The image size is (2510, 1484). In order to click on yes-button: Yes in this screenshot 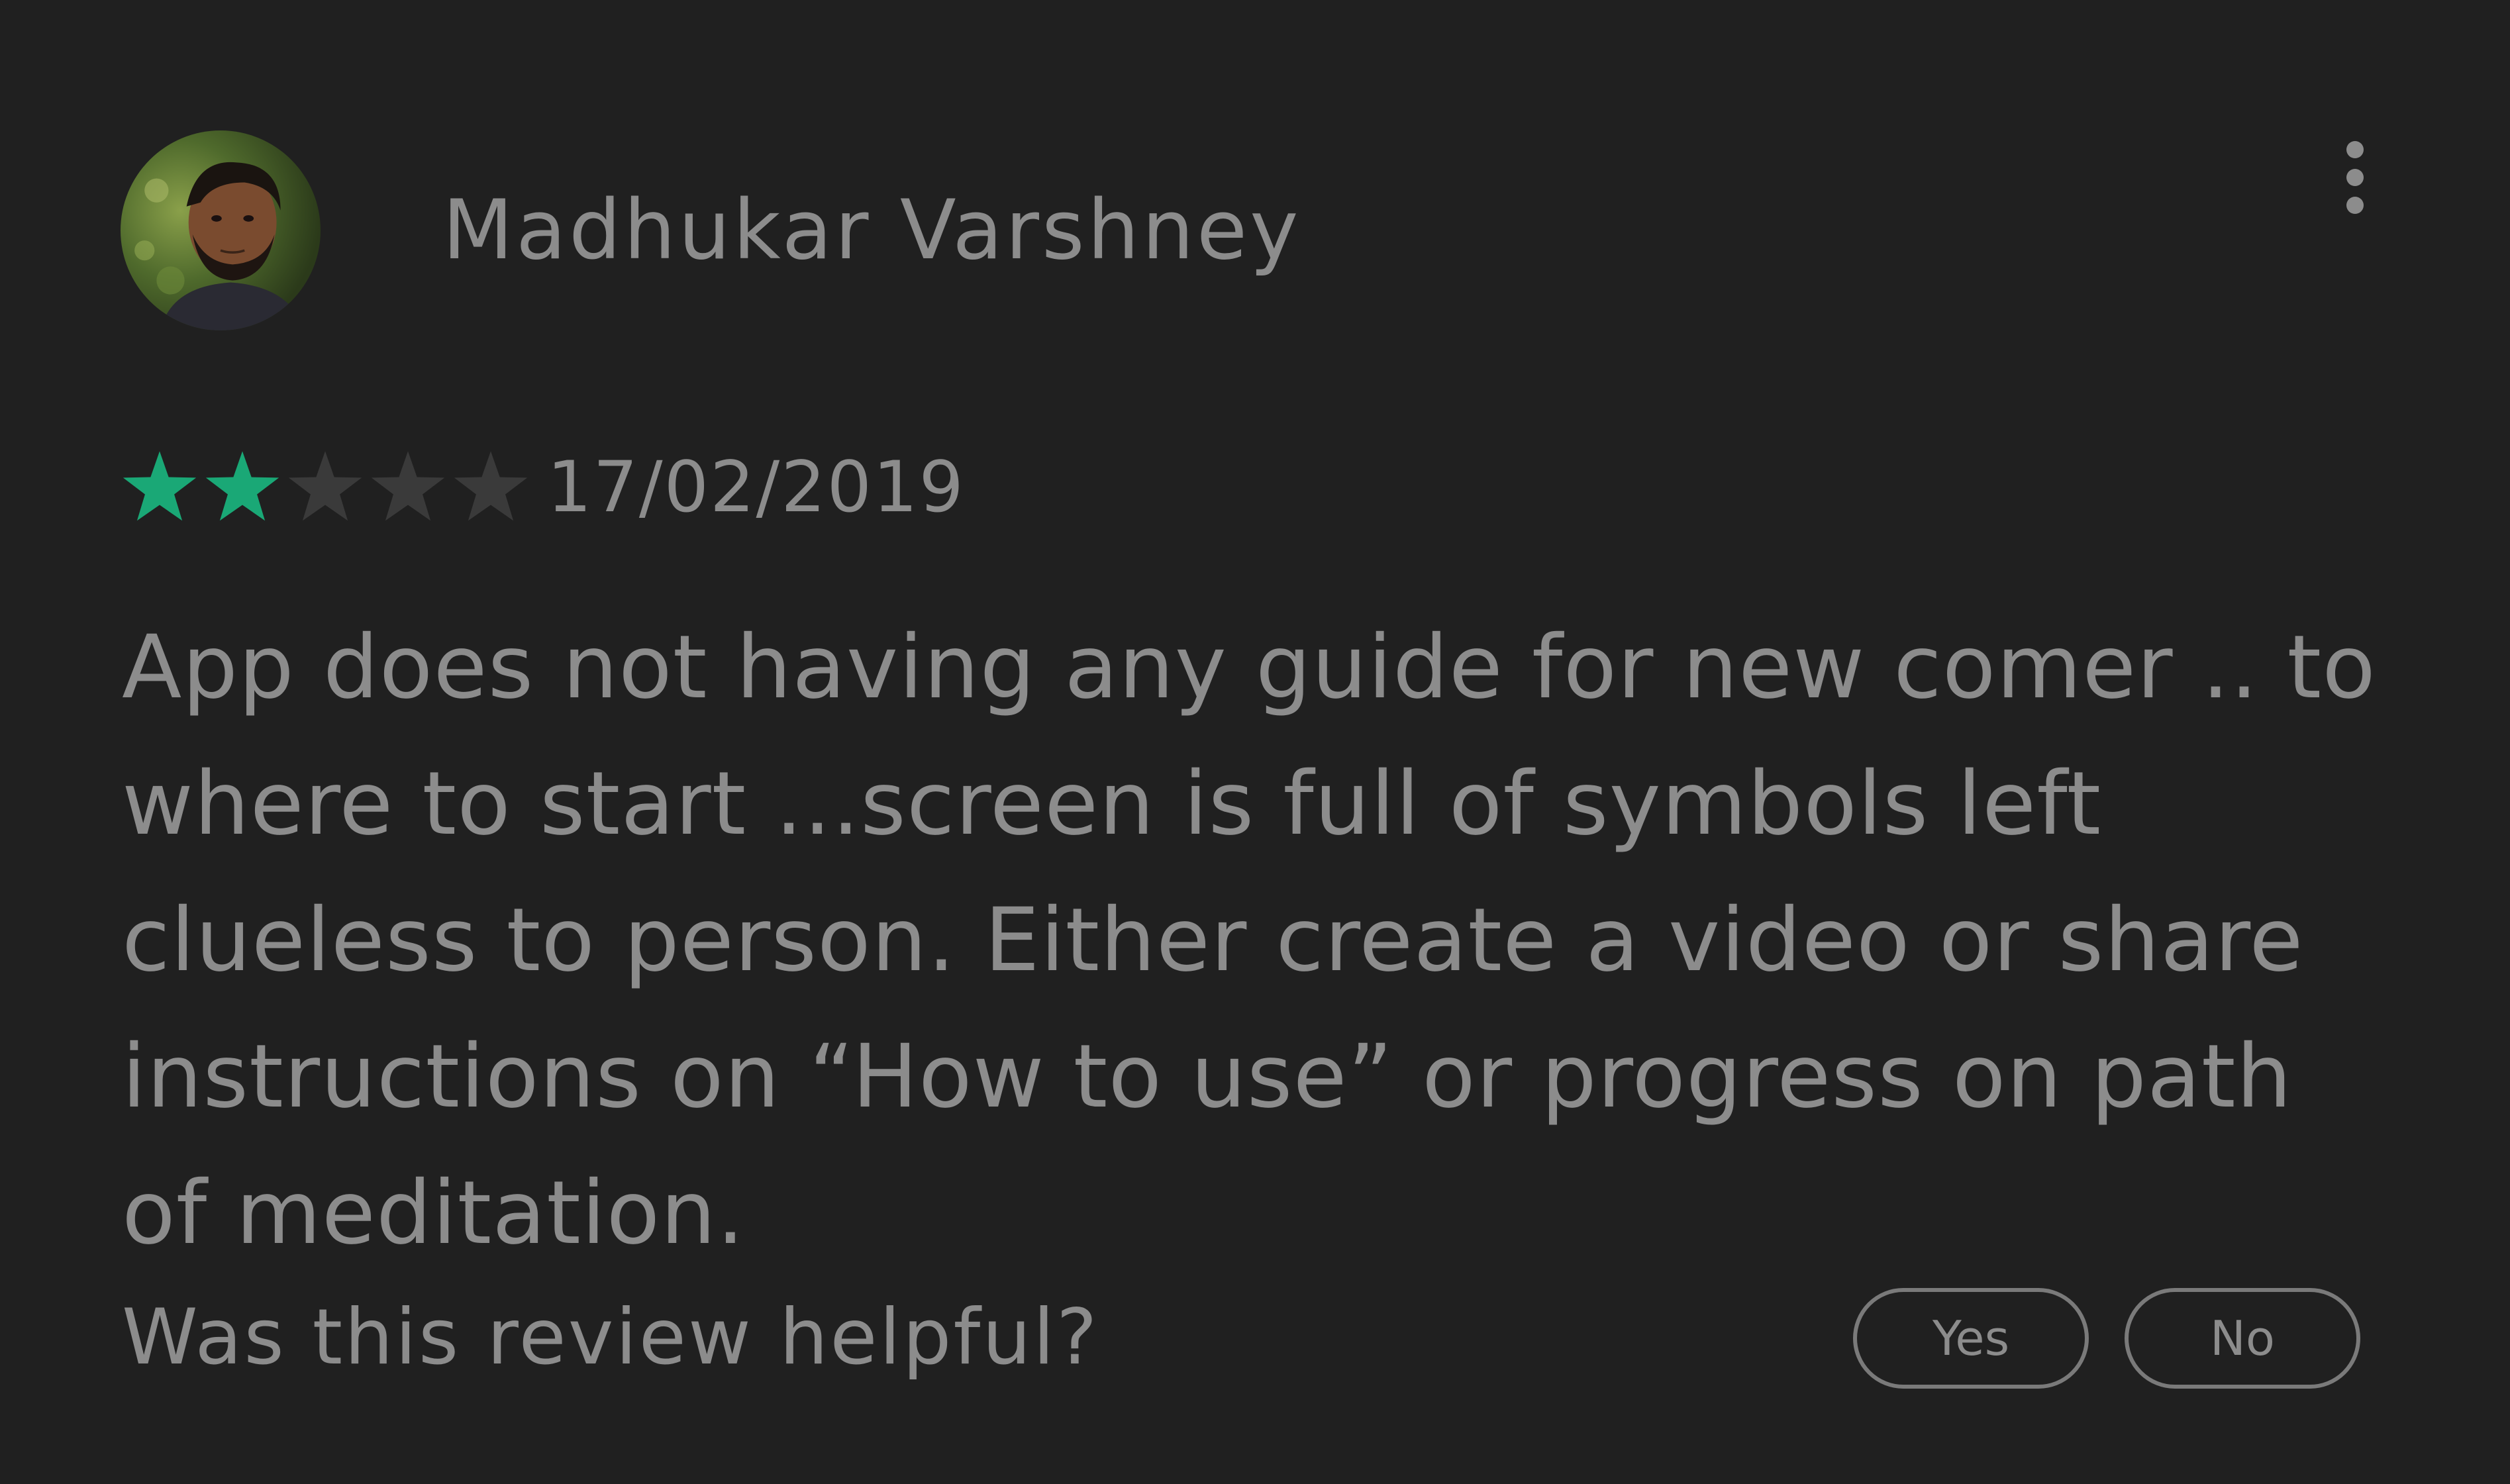, I will do `click(1971, 1338)`.